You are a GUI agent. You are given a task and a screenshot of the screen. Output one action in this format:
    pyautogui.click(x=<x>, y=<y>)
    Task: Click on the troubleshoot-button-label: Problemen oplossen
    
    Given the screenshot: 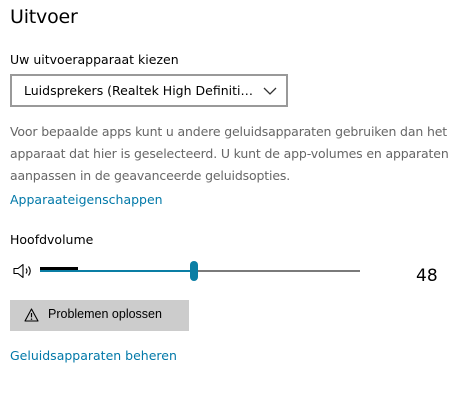 What is the action you would take?
    pyautogui.click(x=105, y=314)
    